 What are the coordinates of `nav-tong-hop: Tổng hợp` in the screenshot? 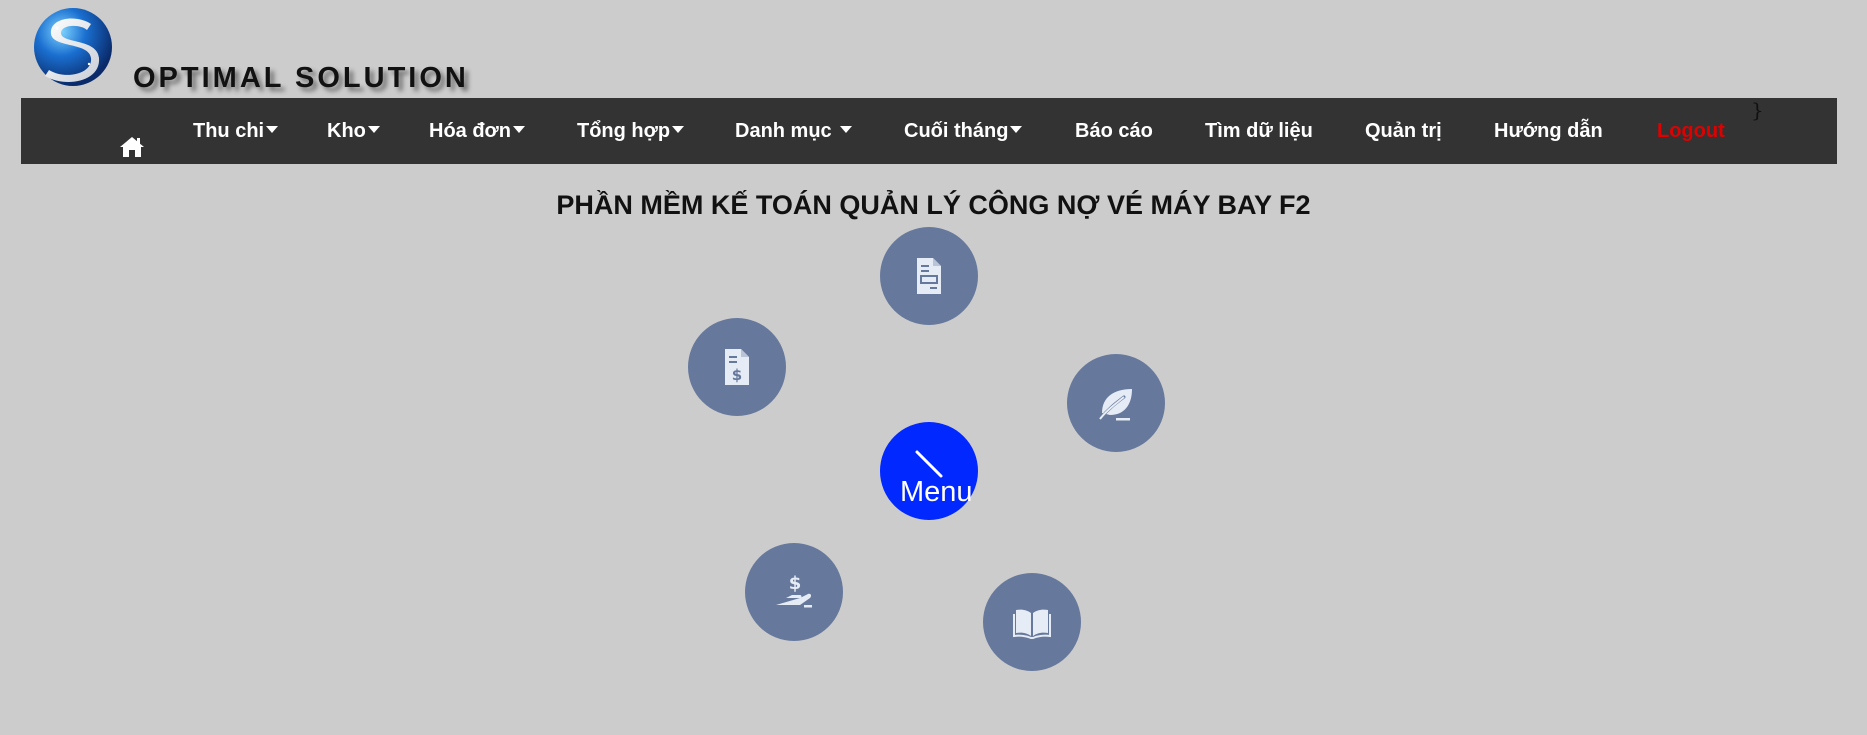 It's located at (631, 131).